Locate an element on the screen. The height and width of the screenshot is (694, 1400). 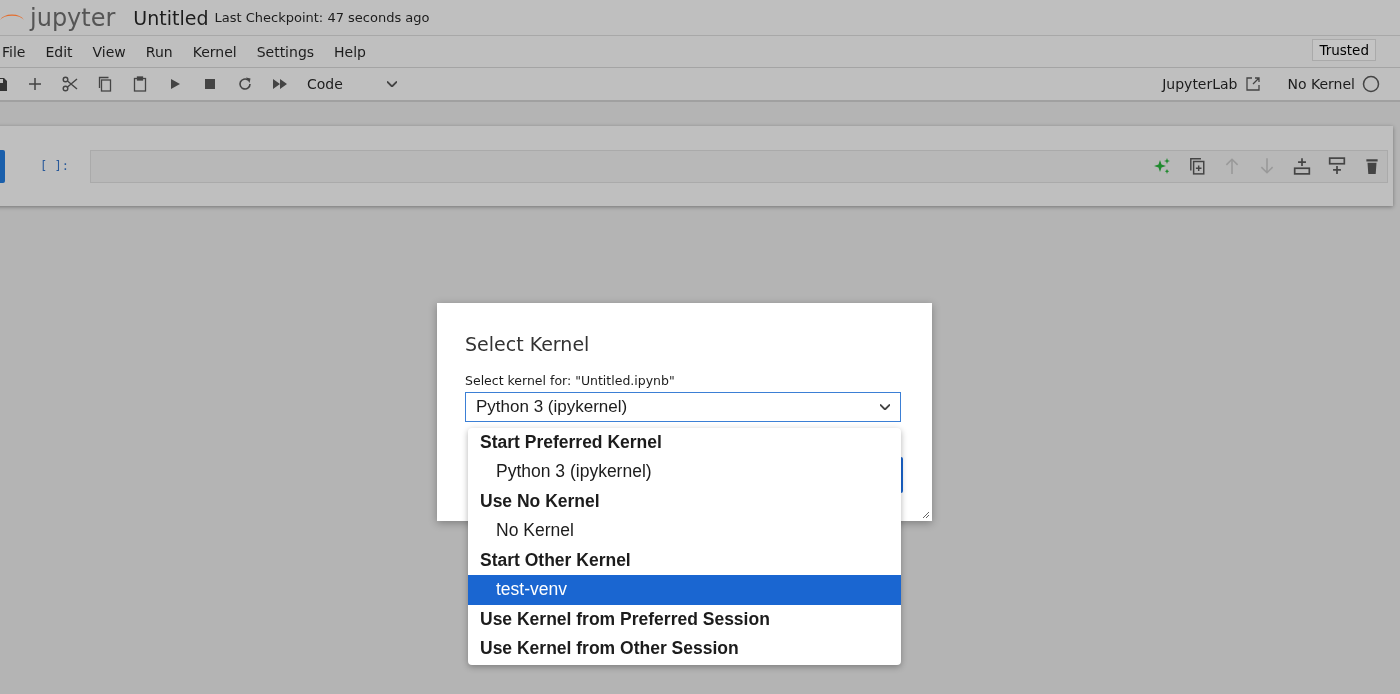
option-group-header: Start Preferred Kernel is located at coordinates (571, 442).